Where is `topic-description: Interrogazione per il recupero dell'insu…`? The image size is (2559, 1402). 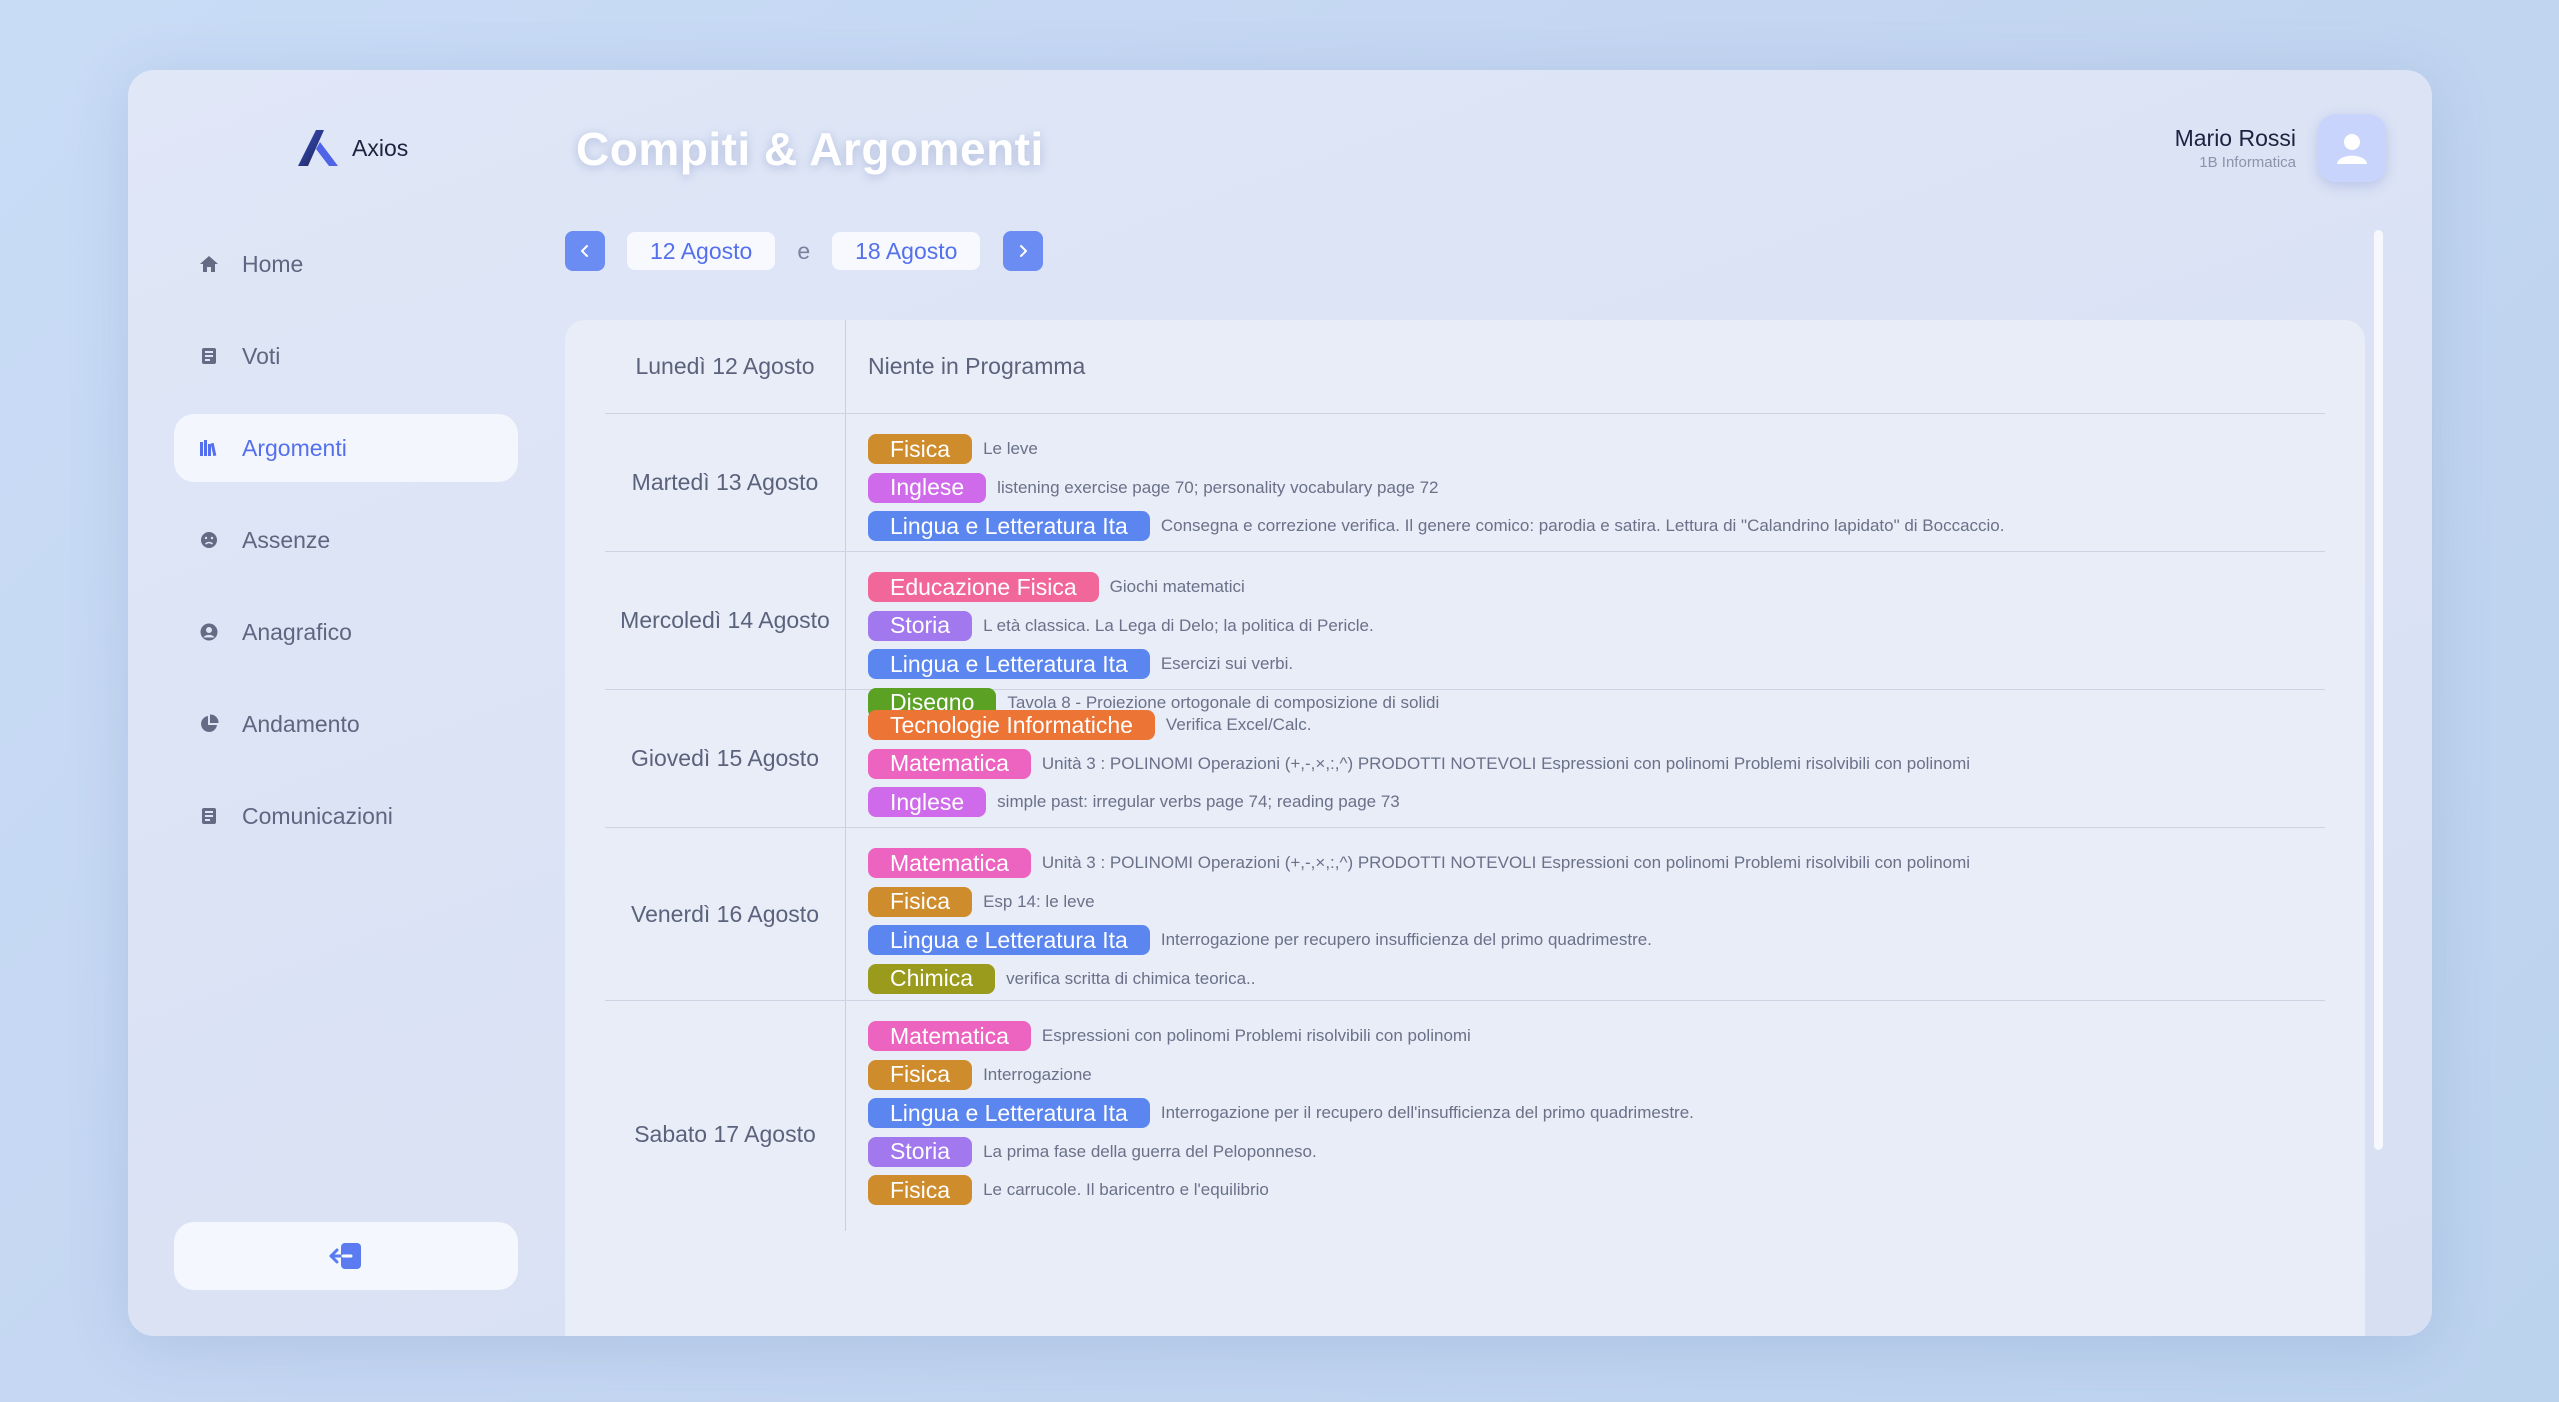
topic-description: Interrogazione per il recupero dell'insu… is located at coordinates (1427, 1113).